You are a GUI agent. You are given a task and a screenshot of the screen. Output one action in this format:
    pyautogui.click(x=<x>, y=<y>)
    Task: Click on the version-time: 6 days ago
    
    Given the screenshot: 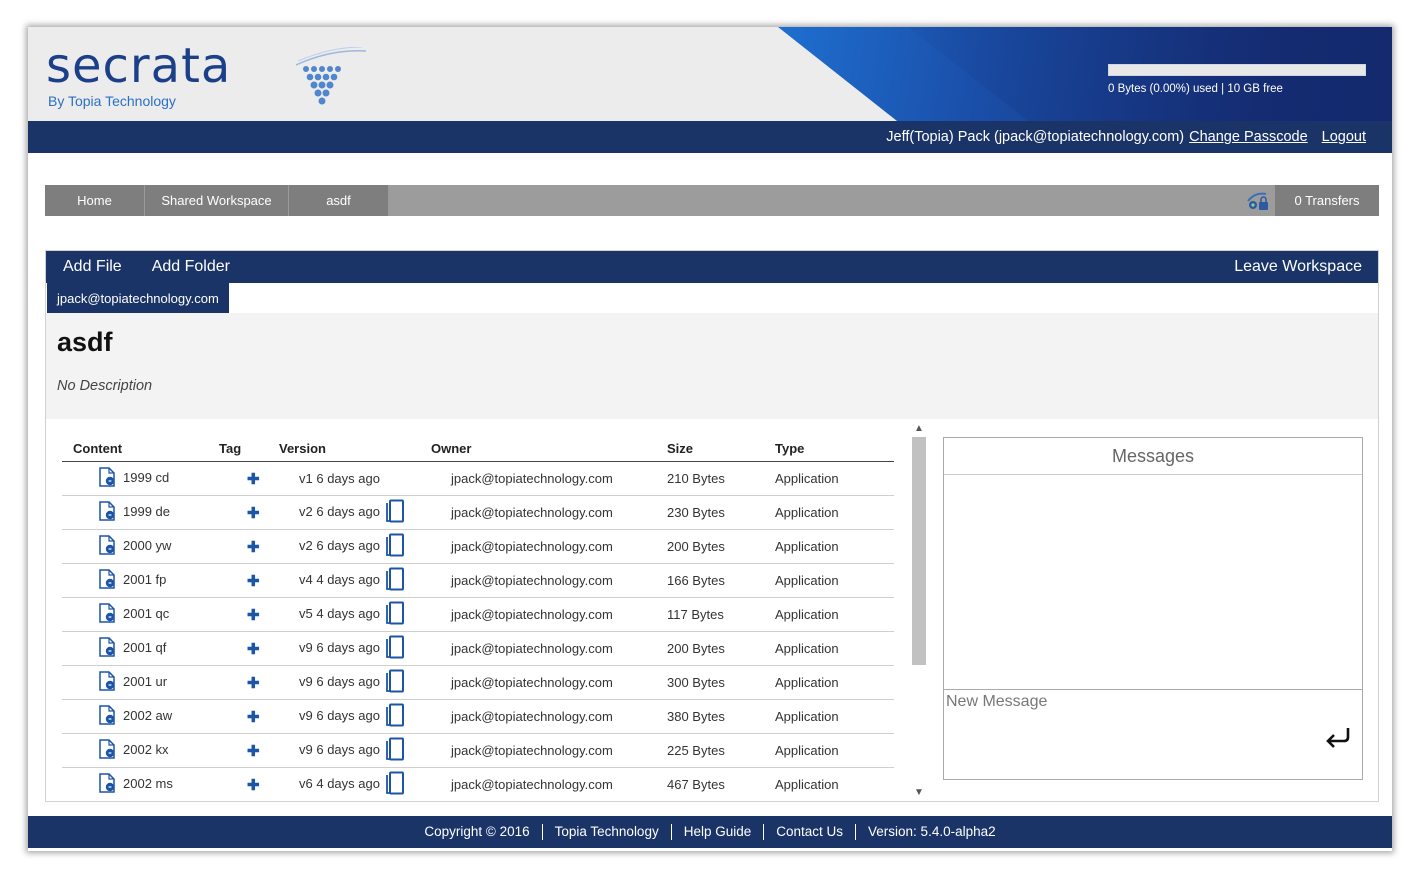 What is the action you would take?
    pyautogui.click(x=348, y=715)
    